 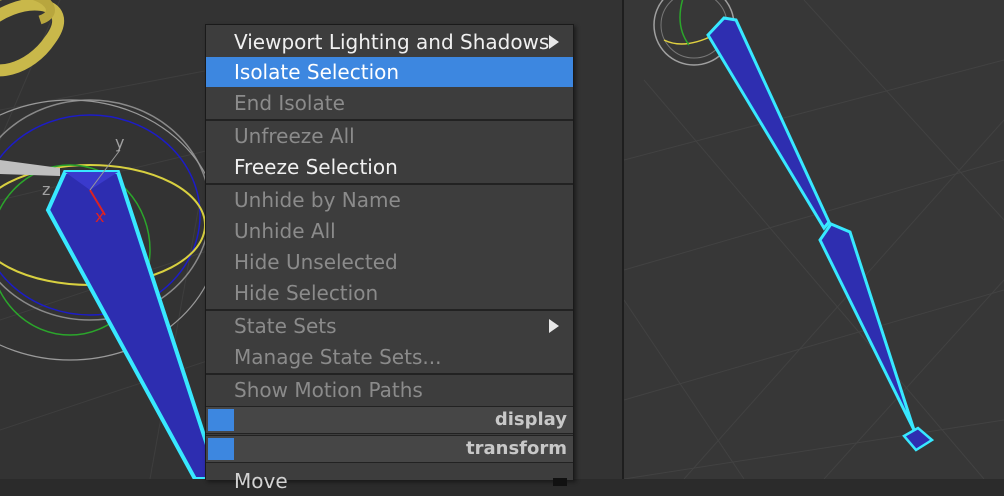 I want to click on menu-item-viewport-lighting: Viewport Lighting and Shadows, so click(x=389, y=42).